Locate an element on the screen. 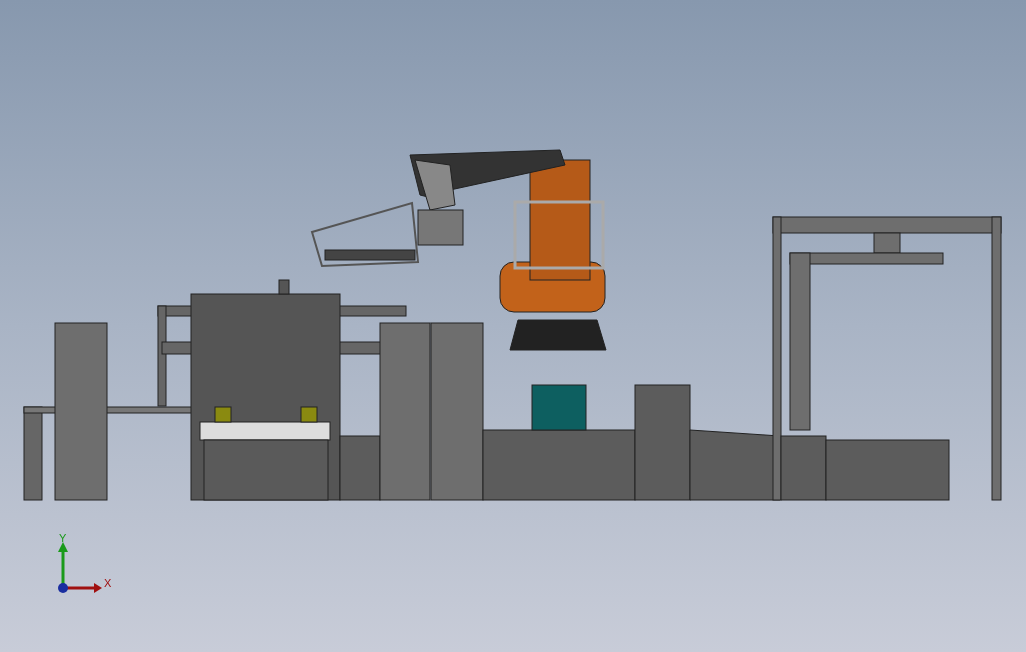 This screenshot has height=652, width=1026. axis-triad-icon is located at coordinates (80, 567).